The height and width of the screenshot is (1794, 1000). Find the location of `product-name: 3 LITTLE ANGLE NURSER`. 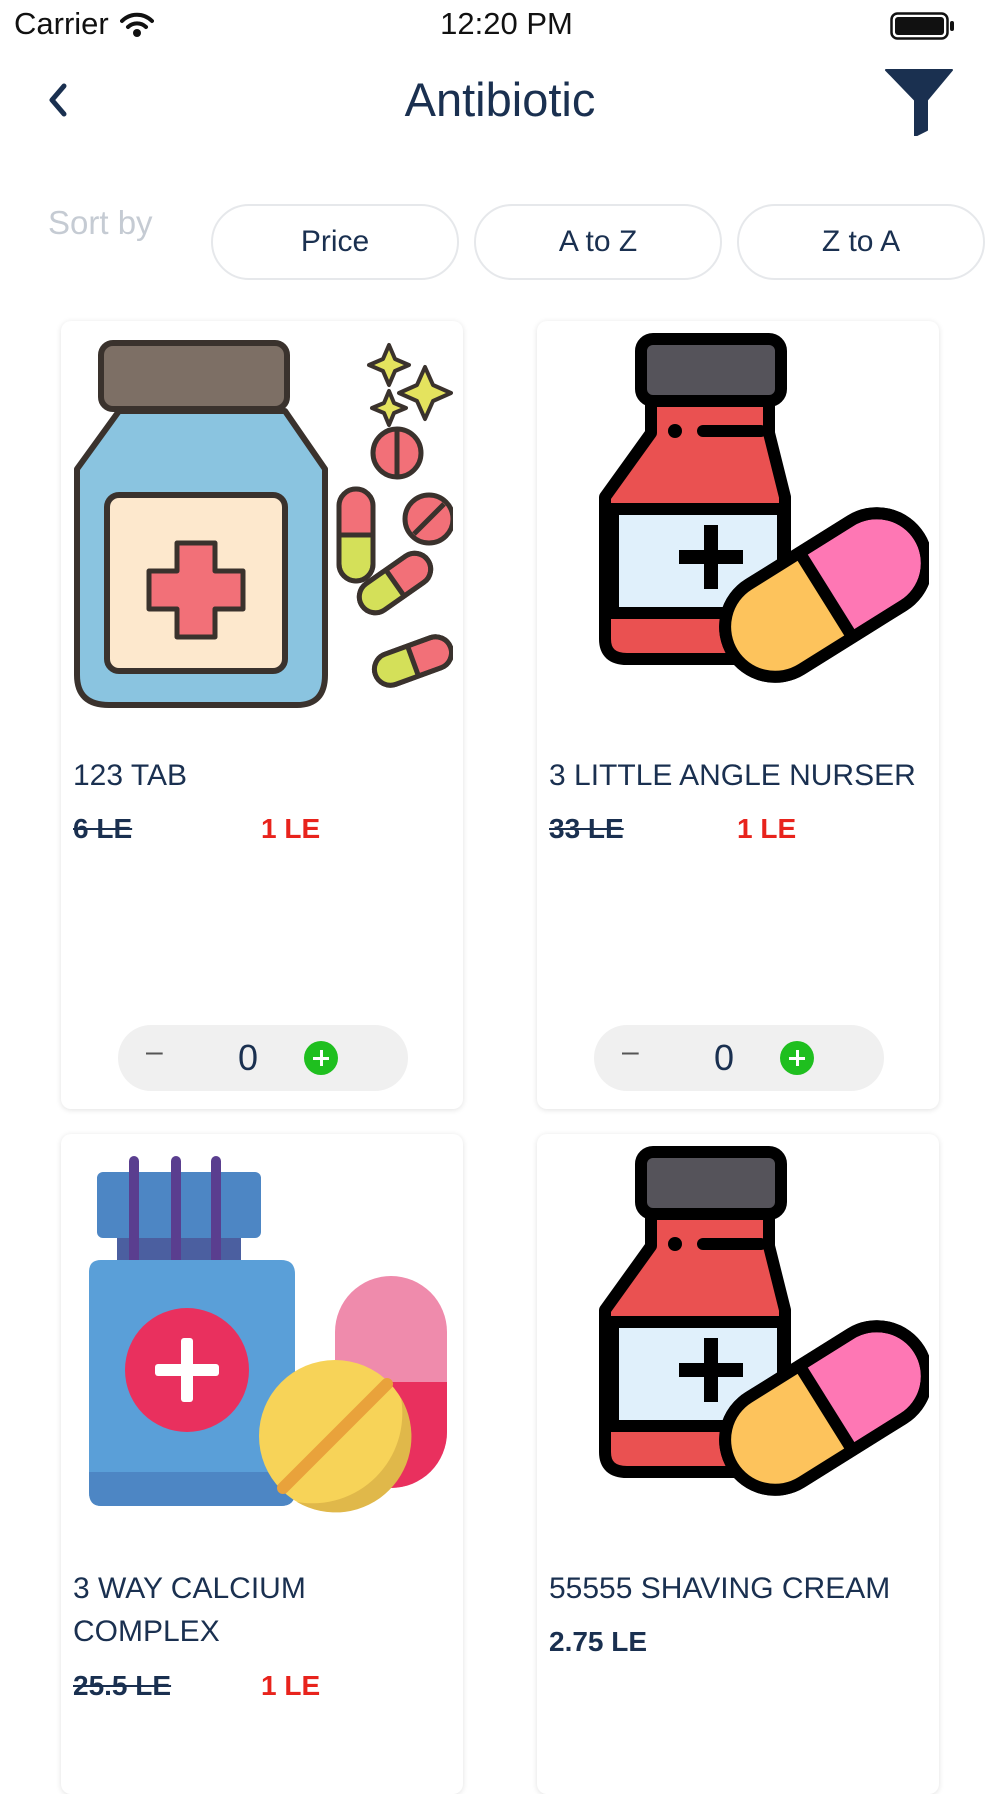

product-name: 3 LITTLE ANGLE NURSER is located at coordinates (739, 775).